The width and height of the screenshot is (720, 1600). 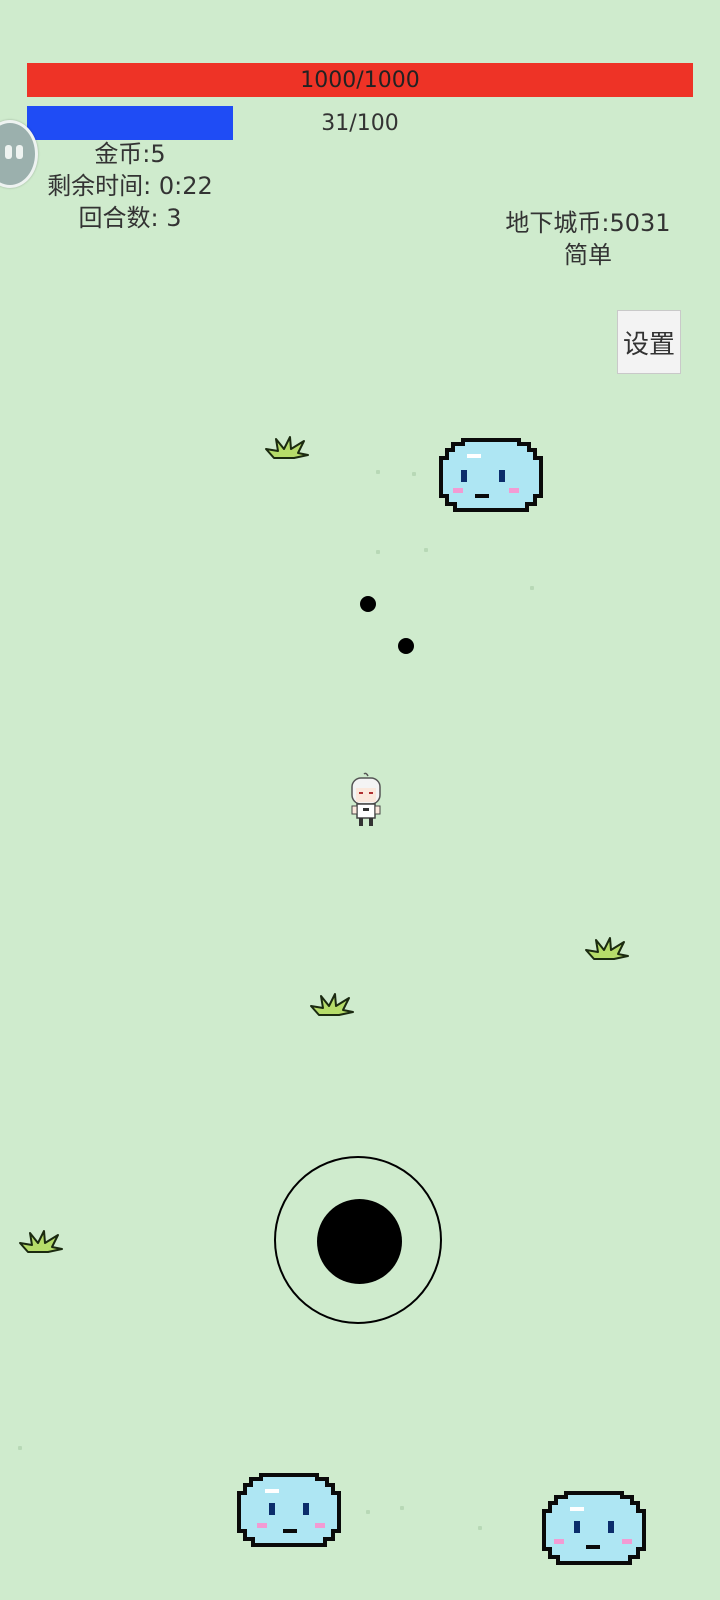 I want to click on coins-label: 金币:5, so click(x=130, y=154).